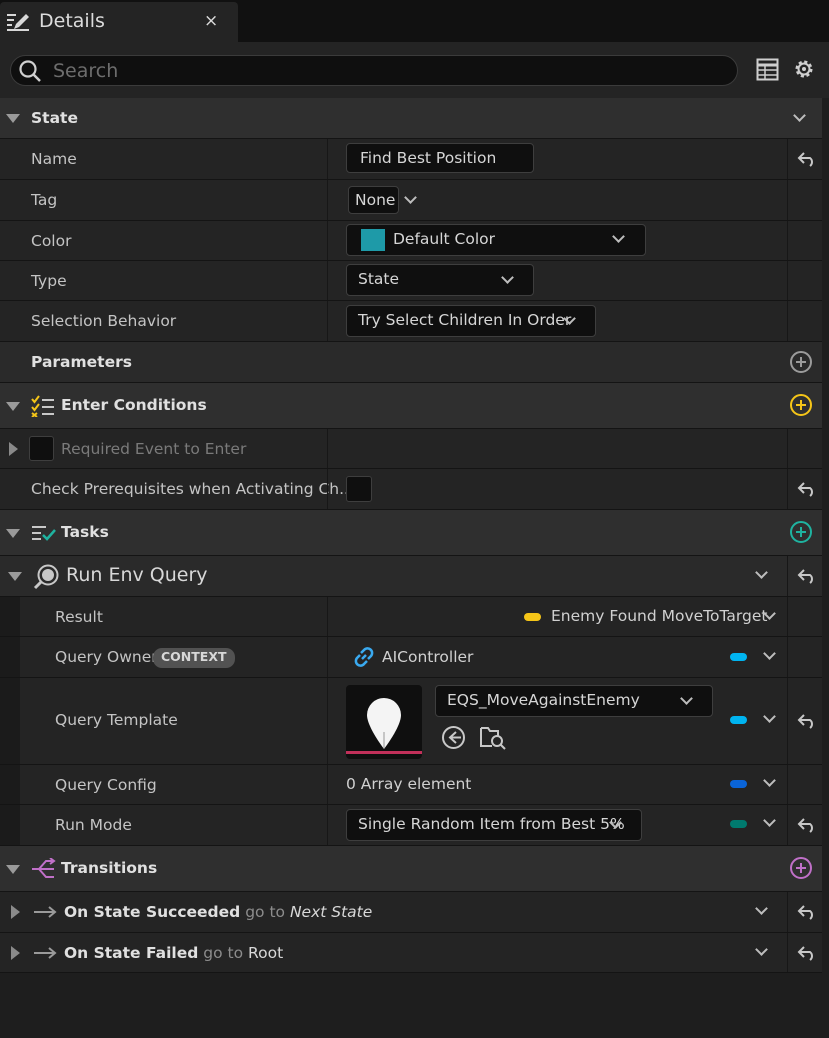 The width and height of the screenshot is (829, 1038). I want to click on gear-icon, so click(804, 69).